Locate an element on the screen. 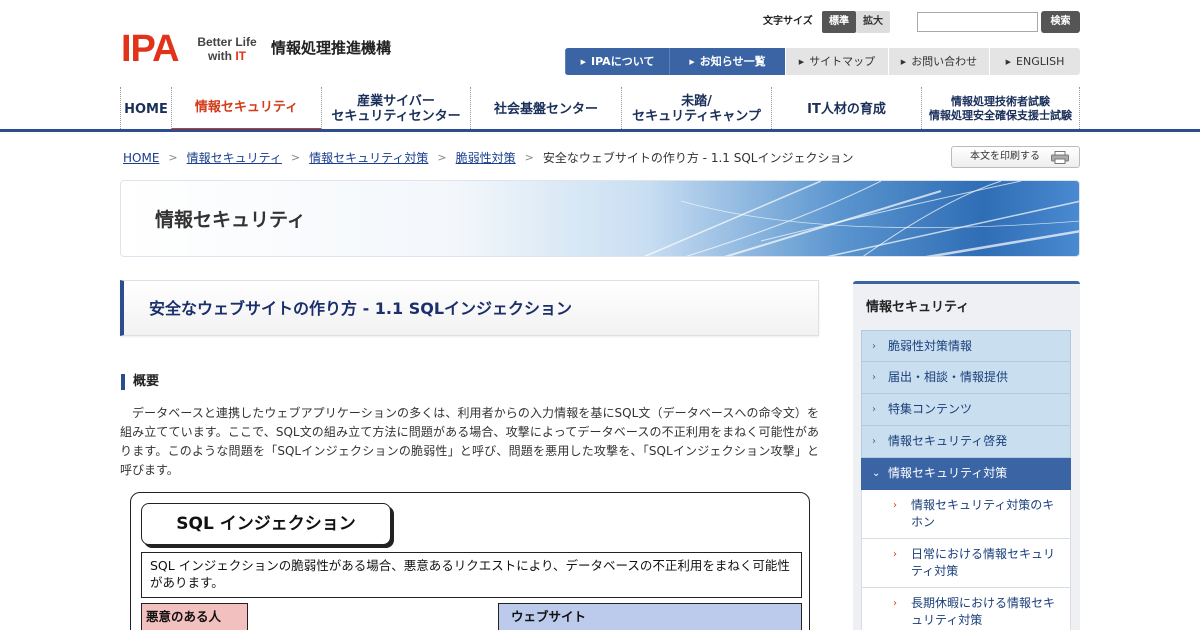 Image resolution: width=1200 pixels, height=630 pixels. printer-icon is located at coordinates (1060, 157).